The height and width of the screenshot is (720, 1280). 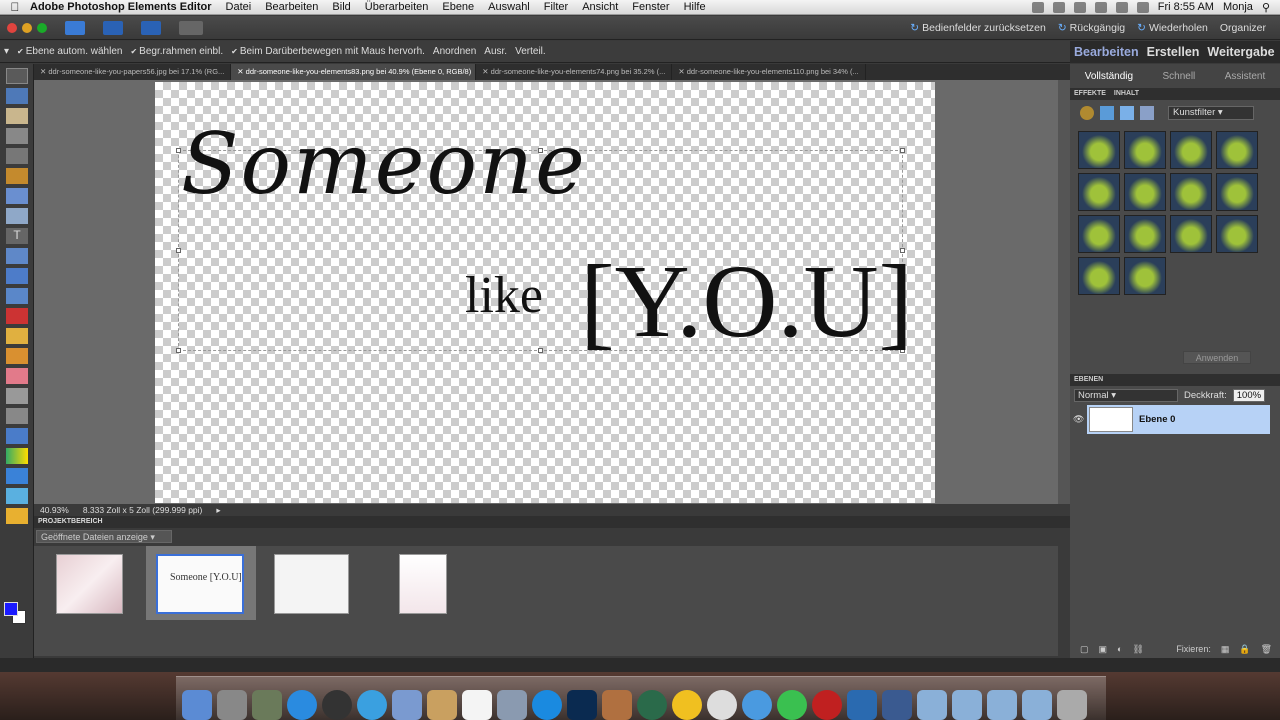 I want to click on redo-button: Wiederholen, so click(x=1172, y=28).